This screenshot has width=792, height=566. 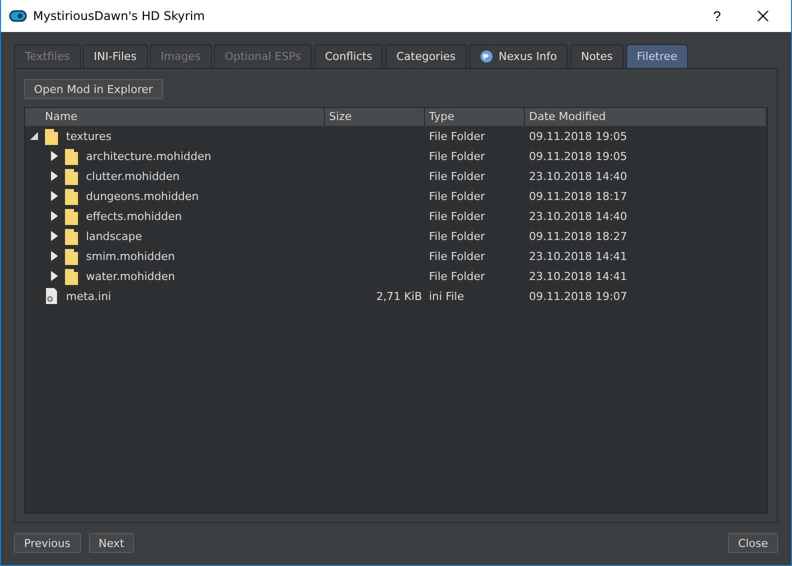 What do you see at coordinates (47, 543) in the screenshot?
I see `previous-button: Previous` at bounding box center [47, 543].